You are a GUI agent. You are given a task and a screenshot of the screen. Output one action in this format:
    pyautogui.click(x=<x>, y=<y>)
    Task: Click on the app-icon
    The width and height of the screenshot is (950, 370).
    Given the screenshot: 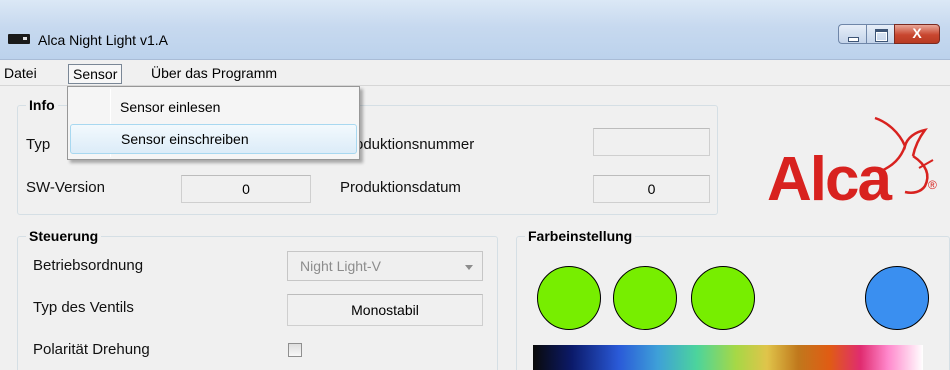 What is the action you would take?
    pyautogui.click(x=19, y=39)
    